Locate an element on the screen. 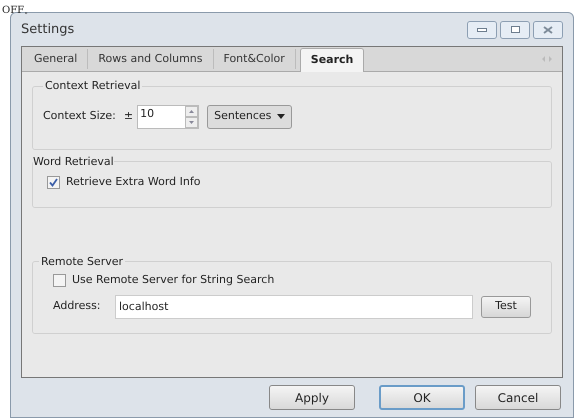 The width and height of the screenshot is (579, 418). minimize-icon is located at coordinates (482, 30).